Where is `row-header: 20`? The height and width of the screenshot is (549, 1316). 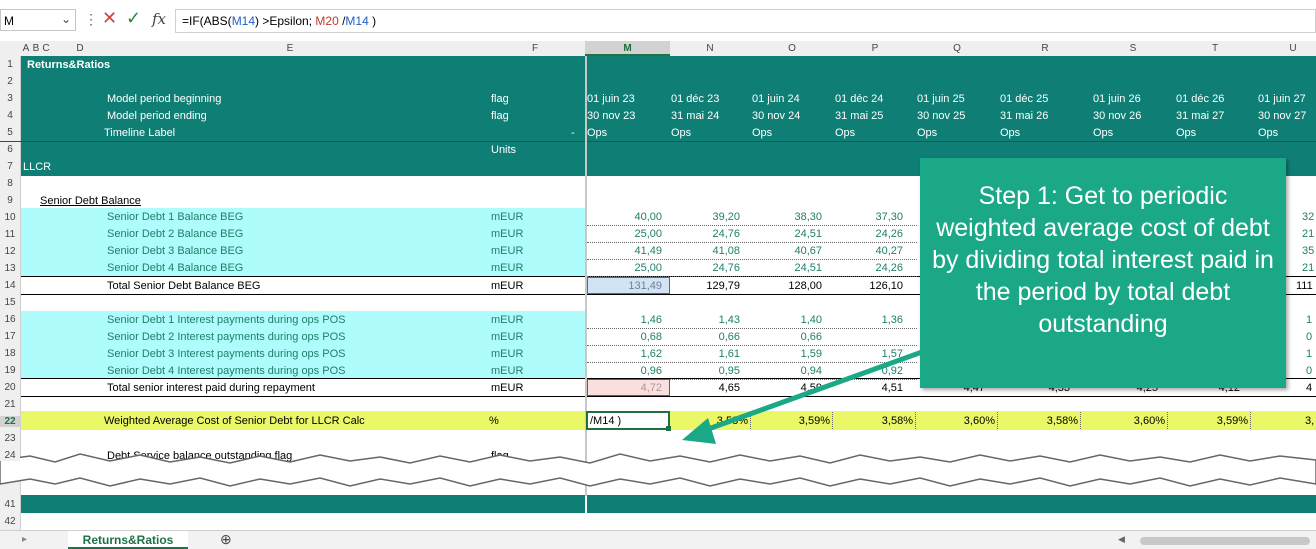
row-header: 20 is located at coordinates (10, 387).